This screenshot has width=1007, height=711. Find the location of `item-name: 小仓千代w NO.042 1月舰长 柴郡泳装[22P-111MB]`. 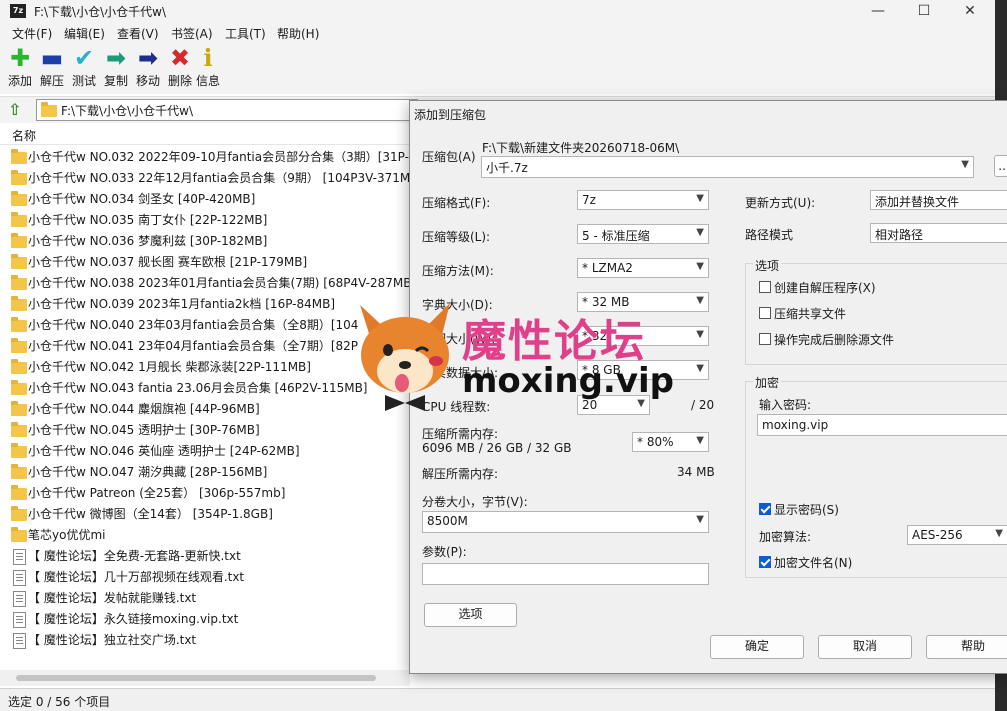

item-name: 小仓千代w NO.042 1月舰长 柴郡泳装[22P-111MB] is located at coordinates (169, 367).